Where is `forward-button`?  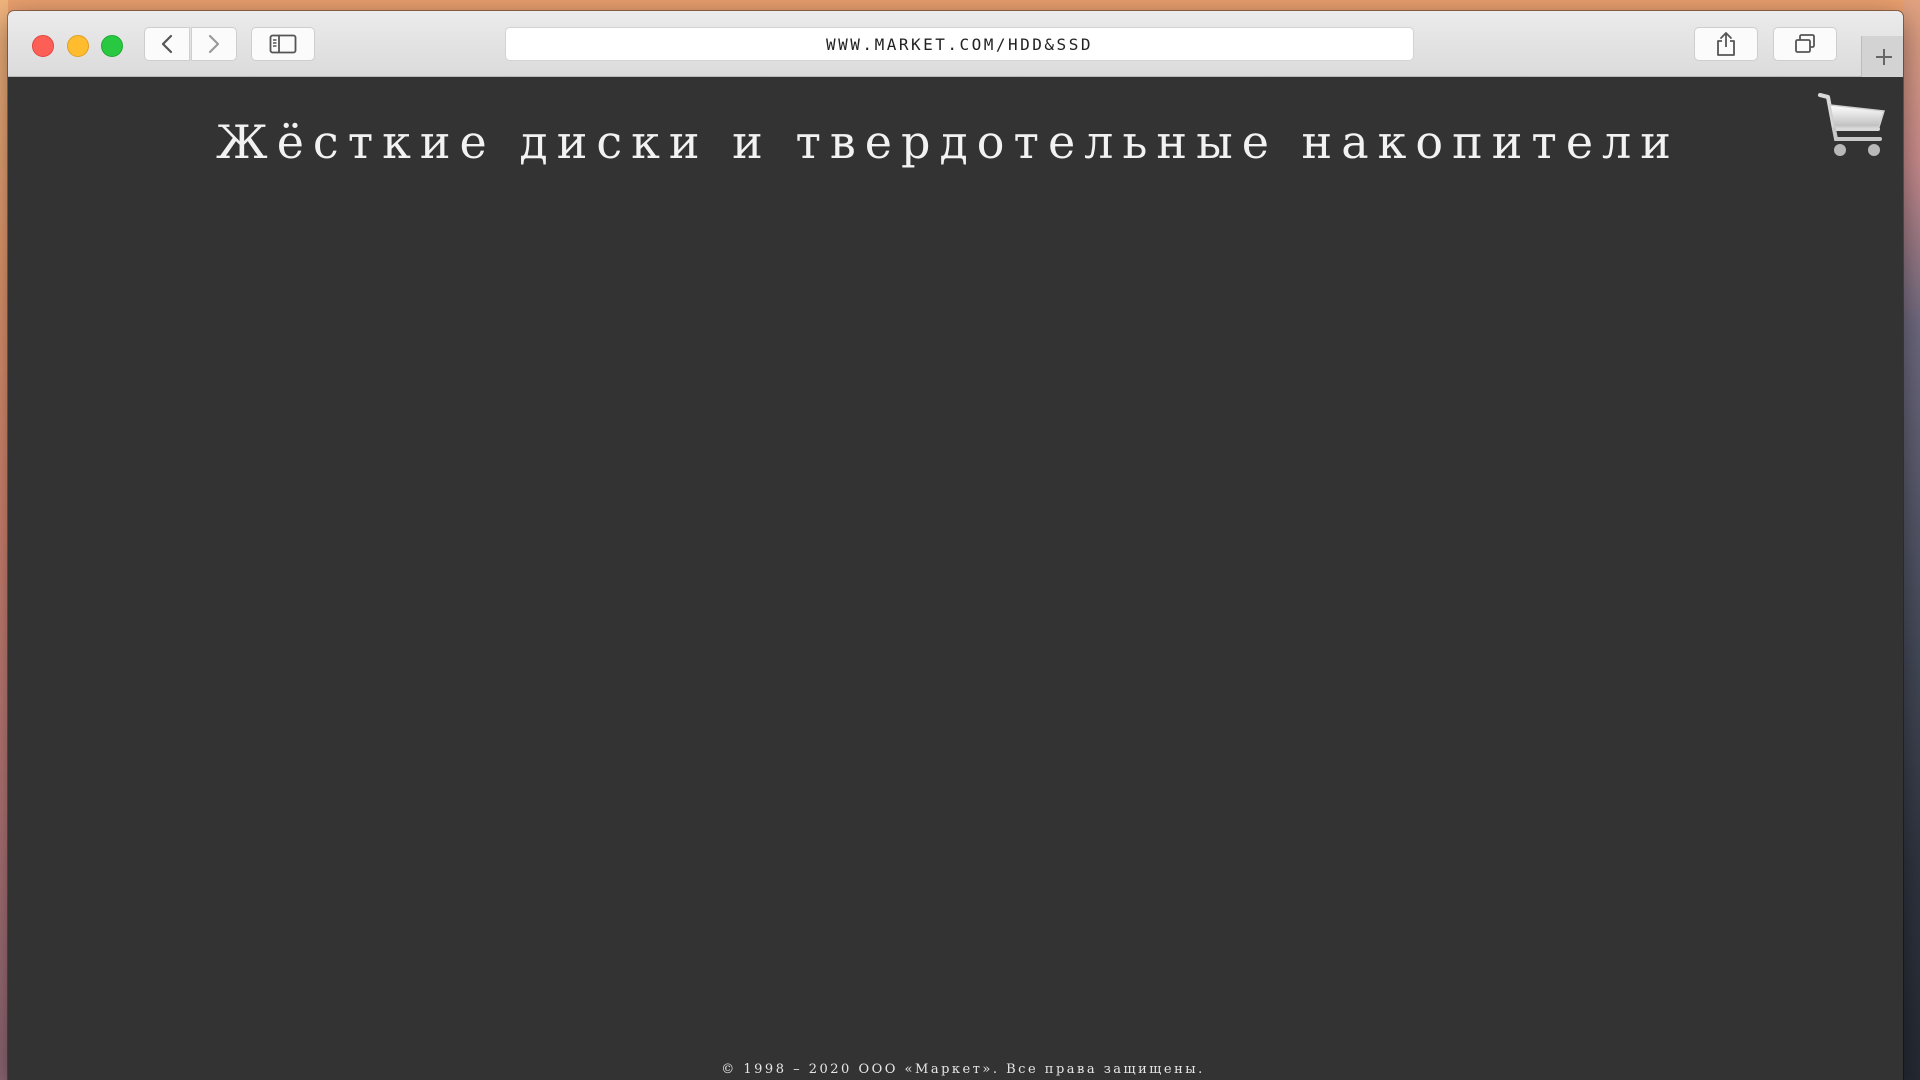
forward-button is located at coordinates (214, 44).